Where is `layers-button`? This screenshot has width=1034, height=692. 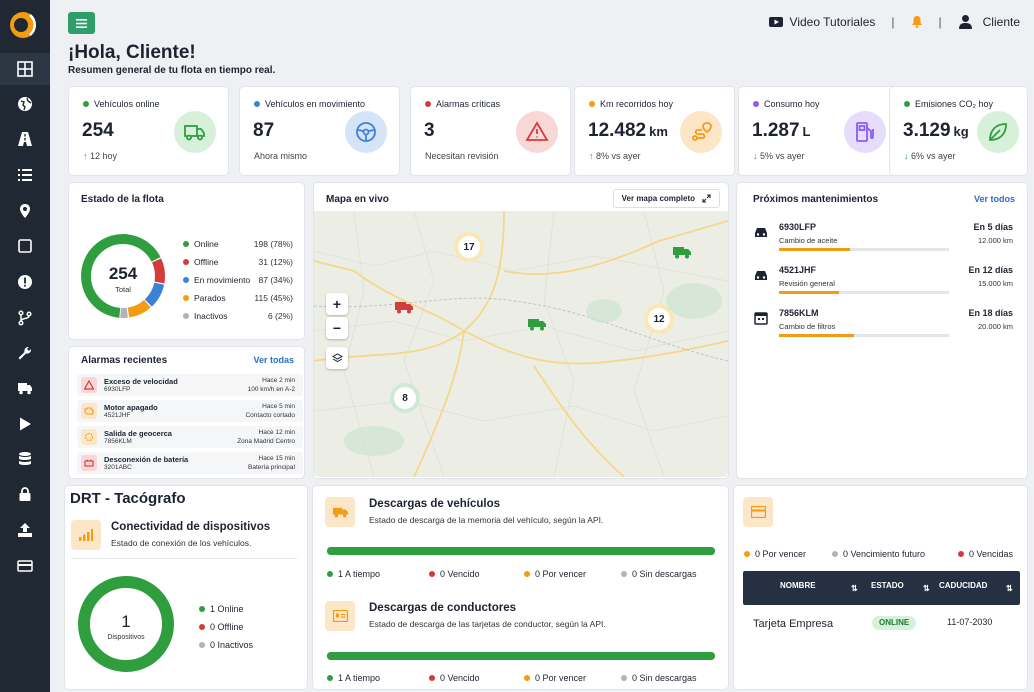 layers-button is located at coordinates (337, 358).